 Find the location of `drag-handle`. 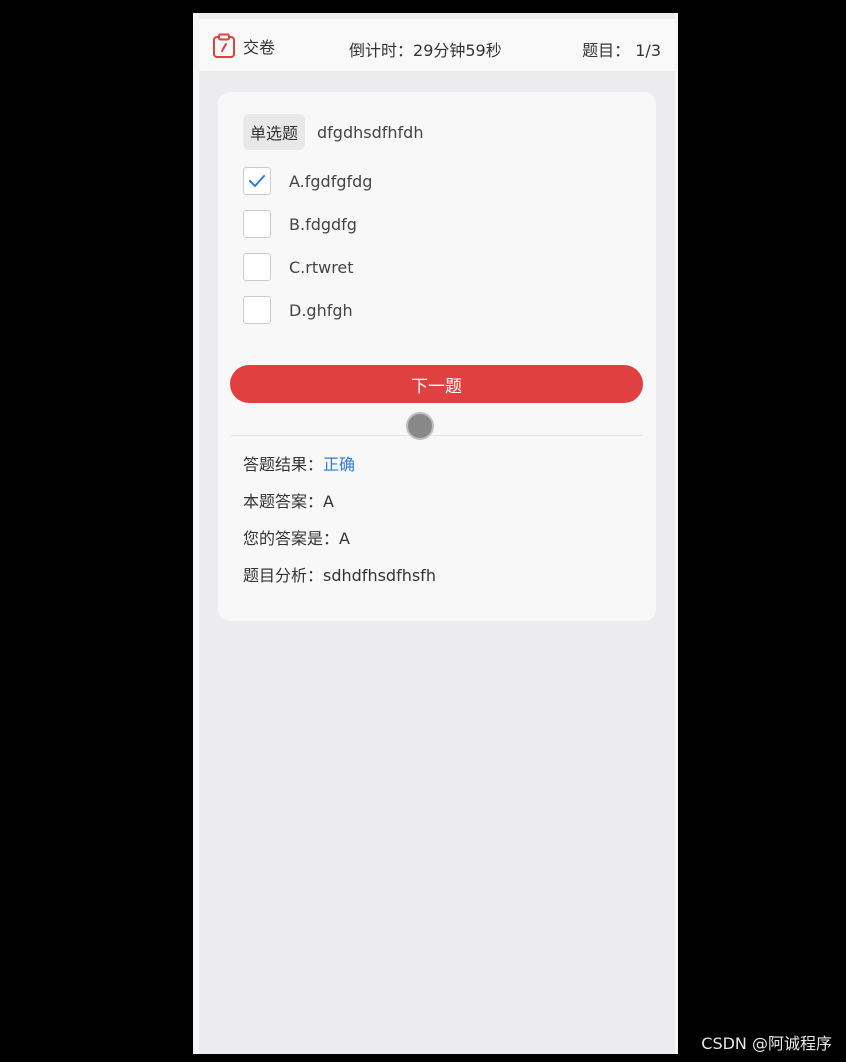

drag-handle is located at coordinates (420, 426).